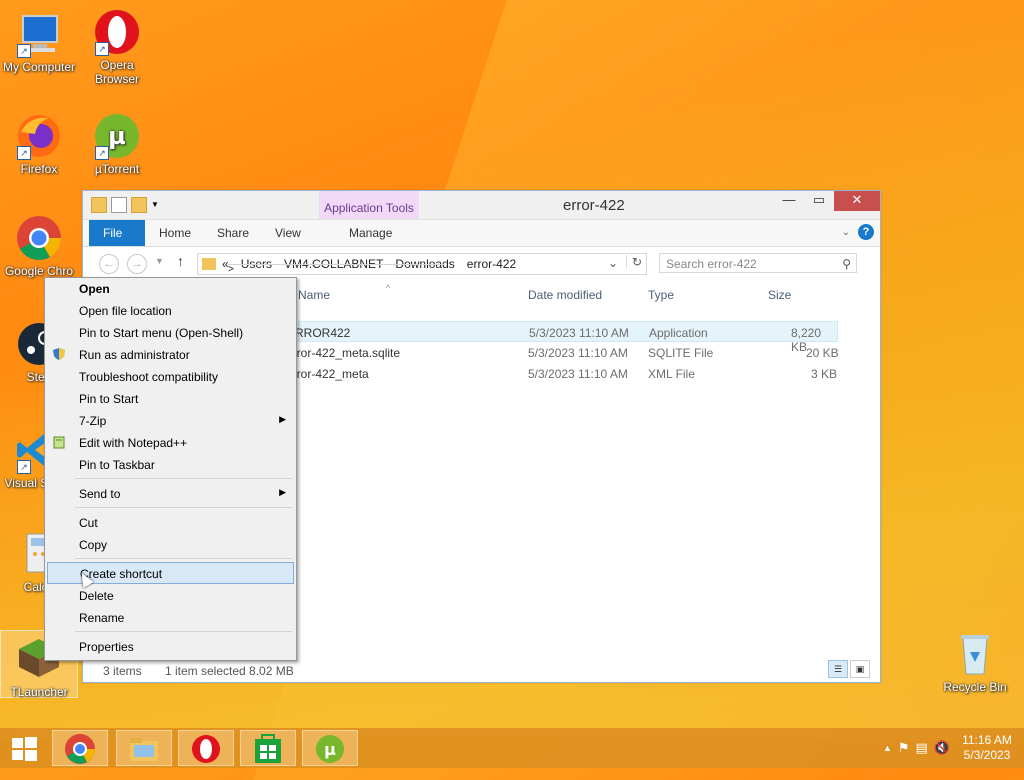  I want to click on forward-button: →, so click(137, 264).